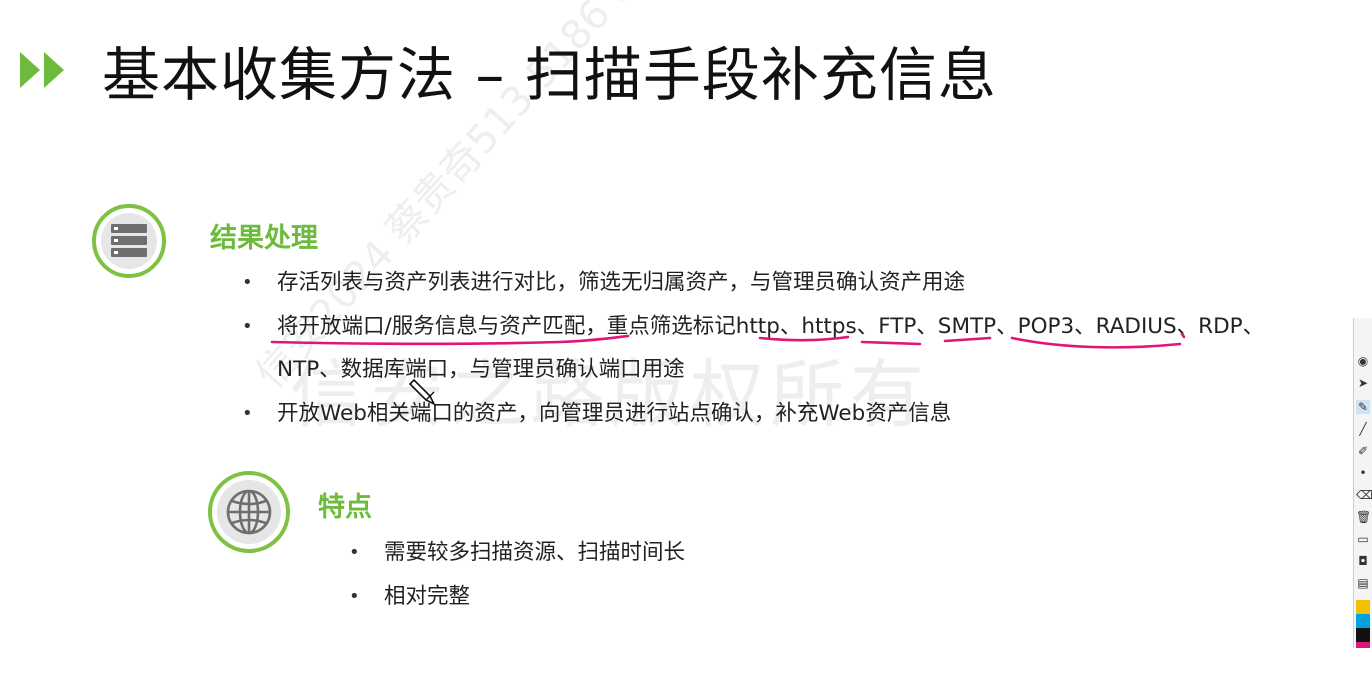 The image size is (1372, 680). What do you see at coordinates (1363, 583) in the screenshot?
I see `document-icon: ▤` at bounding box center [1363, 583].